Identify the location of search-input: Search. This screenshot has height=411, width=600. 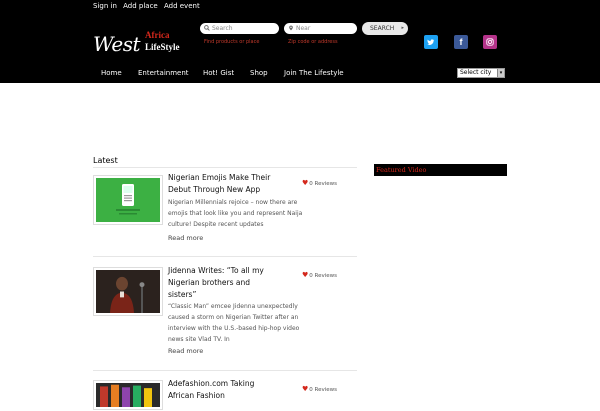
(239, 28).